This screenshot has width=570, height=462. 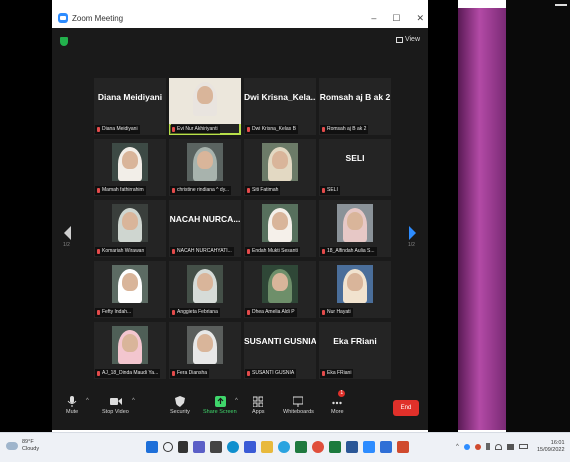 I want to click on participant-tile: Anggieta Febriana, so click(x=205, y=289).